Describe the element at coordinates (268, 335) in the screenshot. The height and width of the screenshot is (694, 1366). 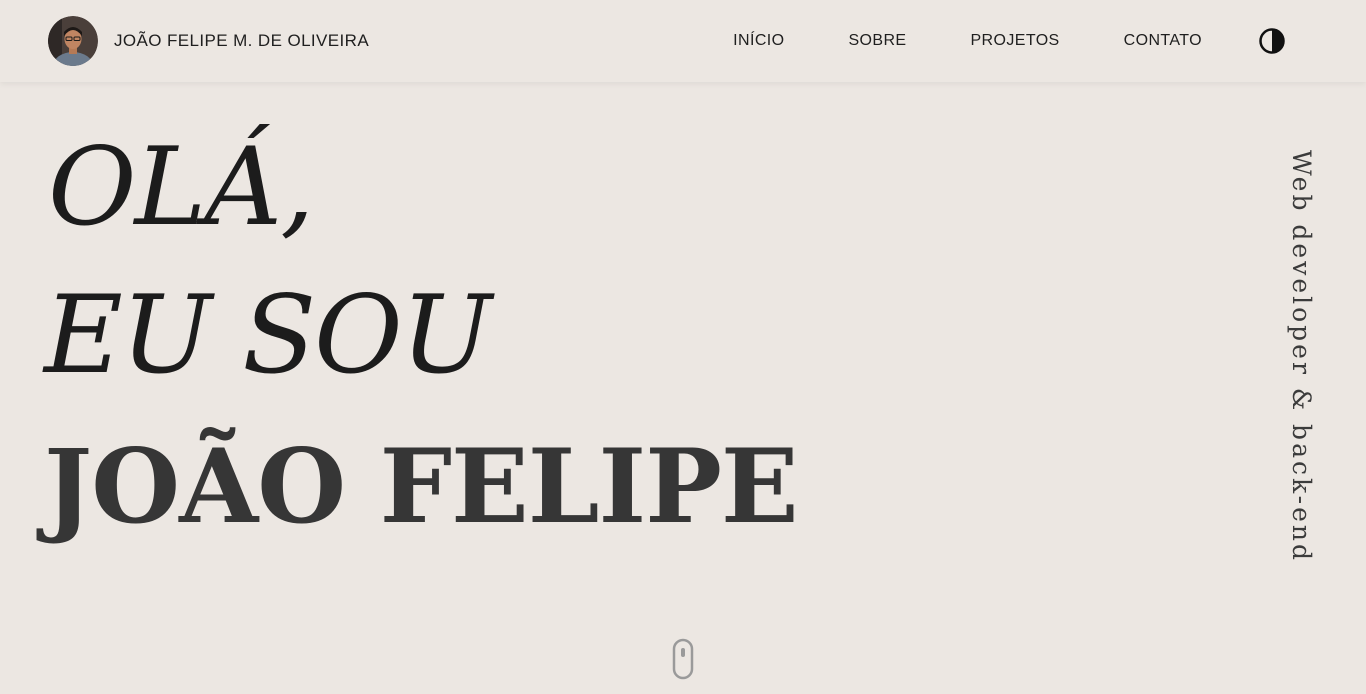
I see `hero-intro: EU SOU` at that location.